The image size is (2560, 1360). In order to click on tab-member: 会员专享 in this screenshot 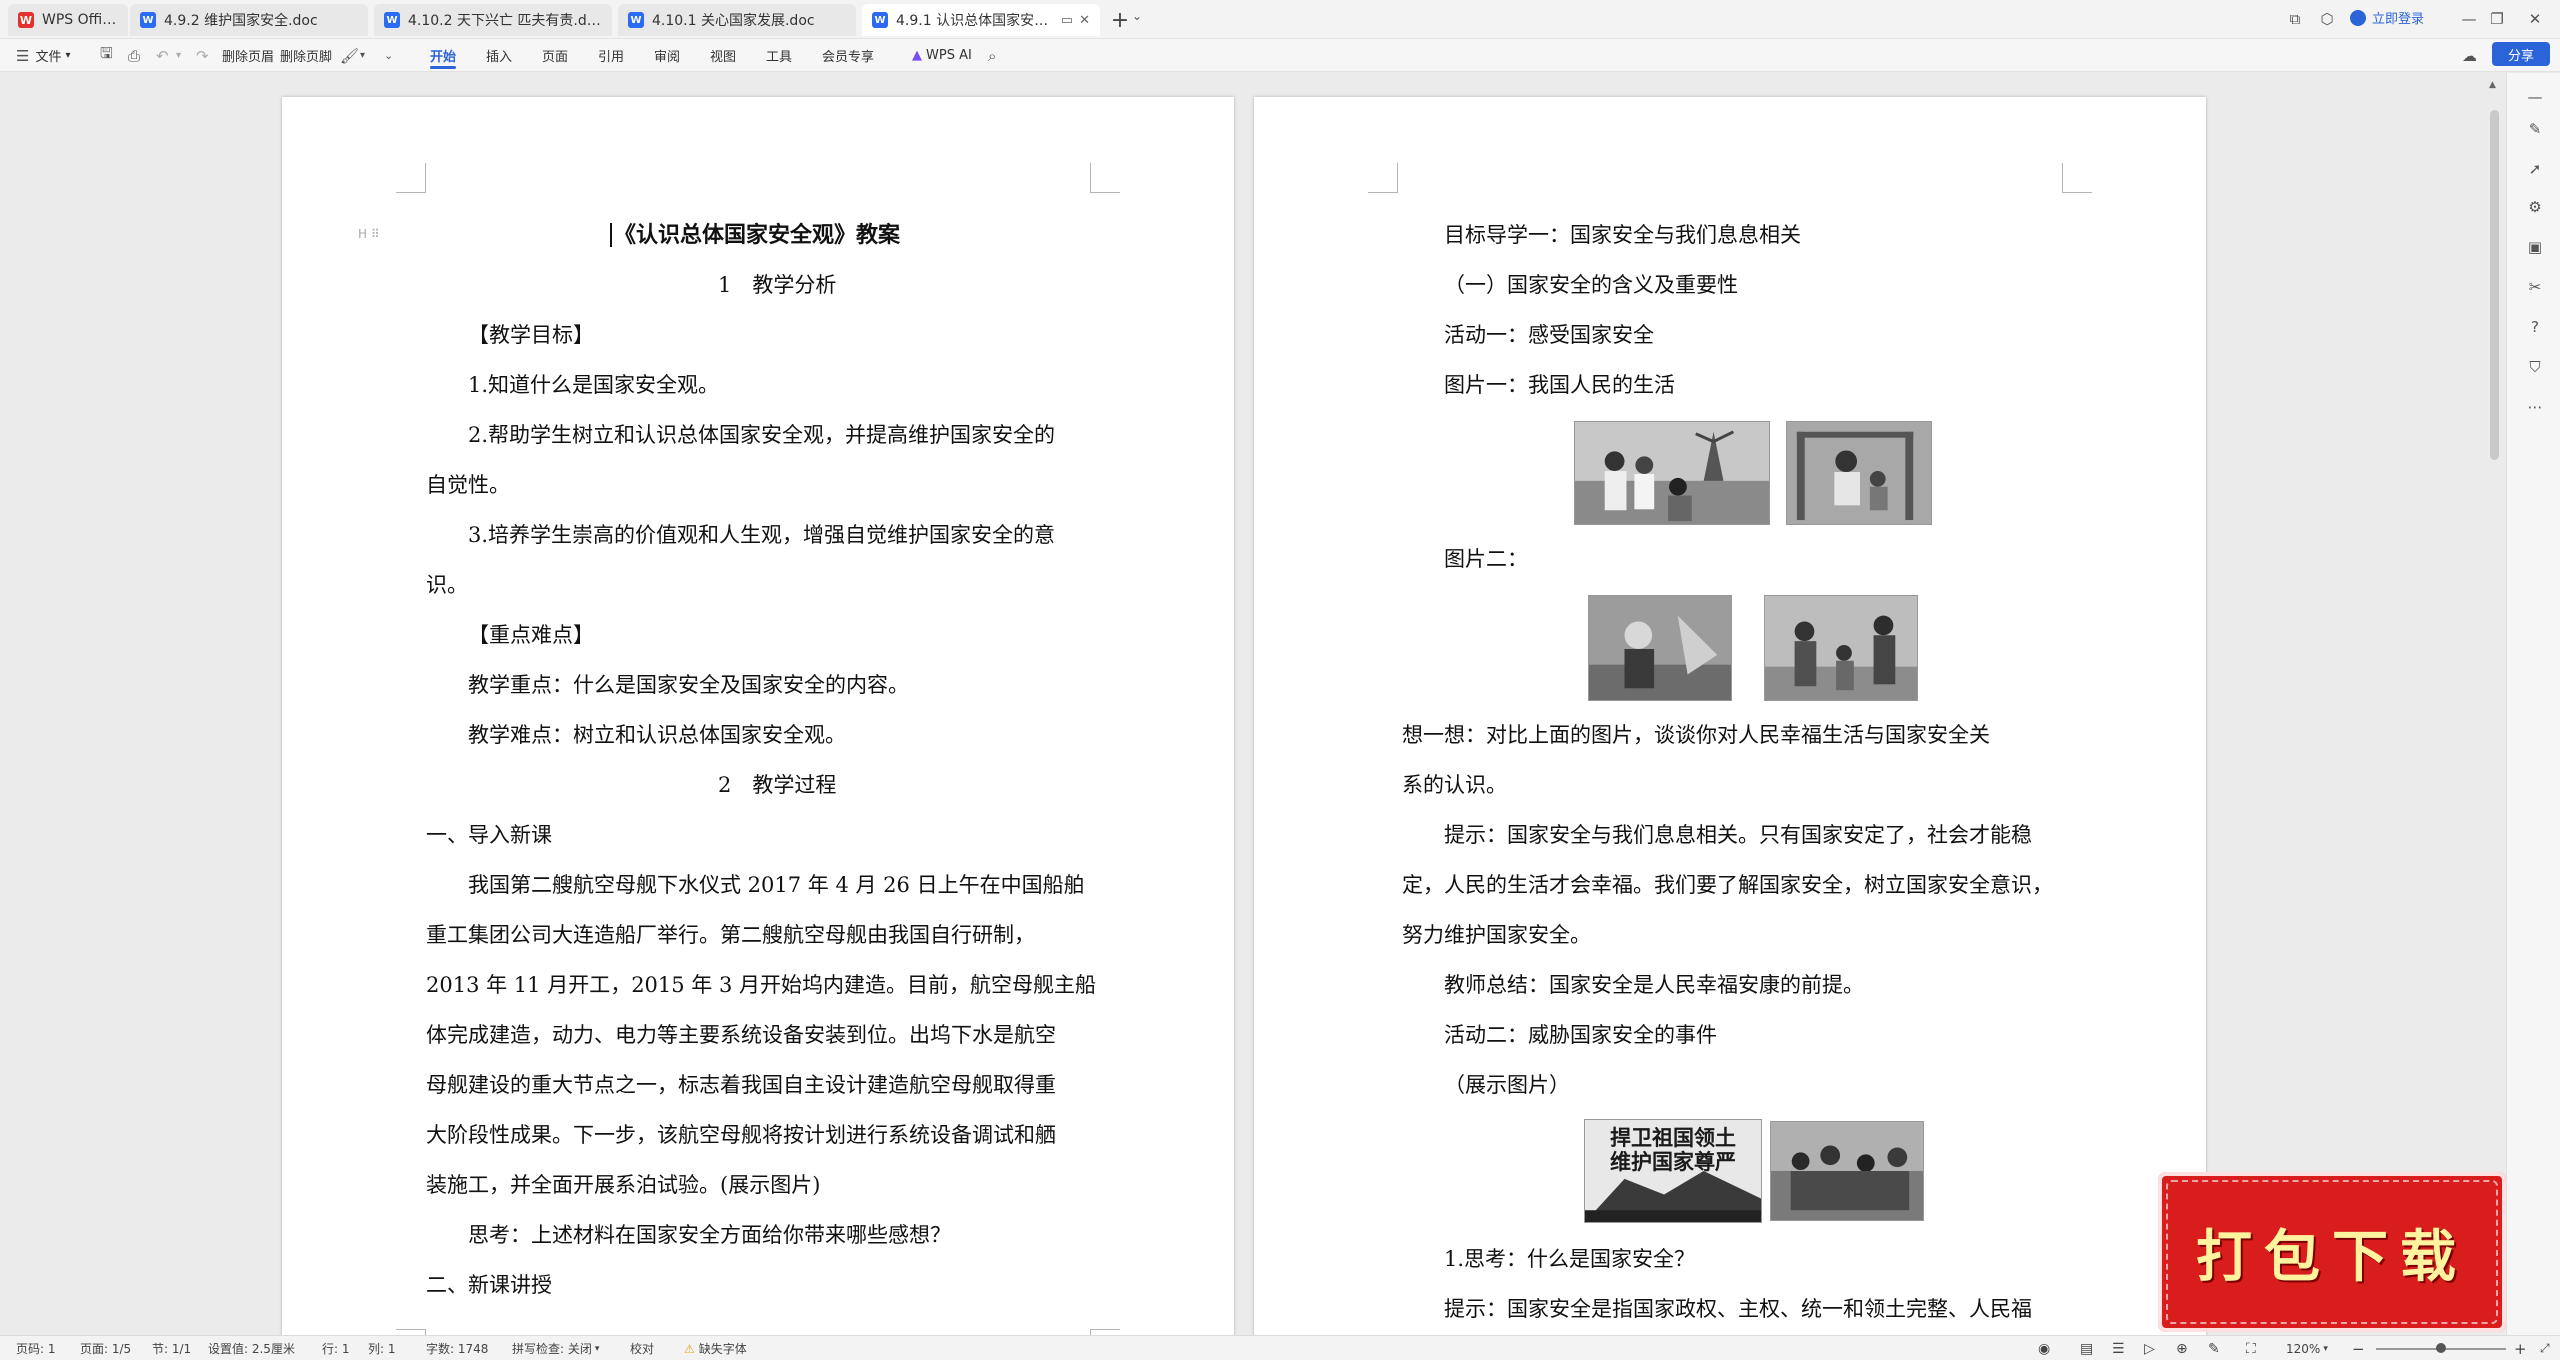, I will do `click(848, 55)`.